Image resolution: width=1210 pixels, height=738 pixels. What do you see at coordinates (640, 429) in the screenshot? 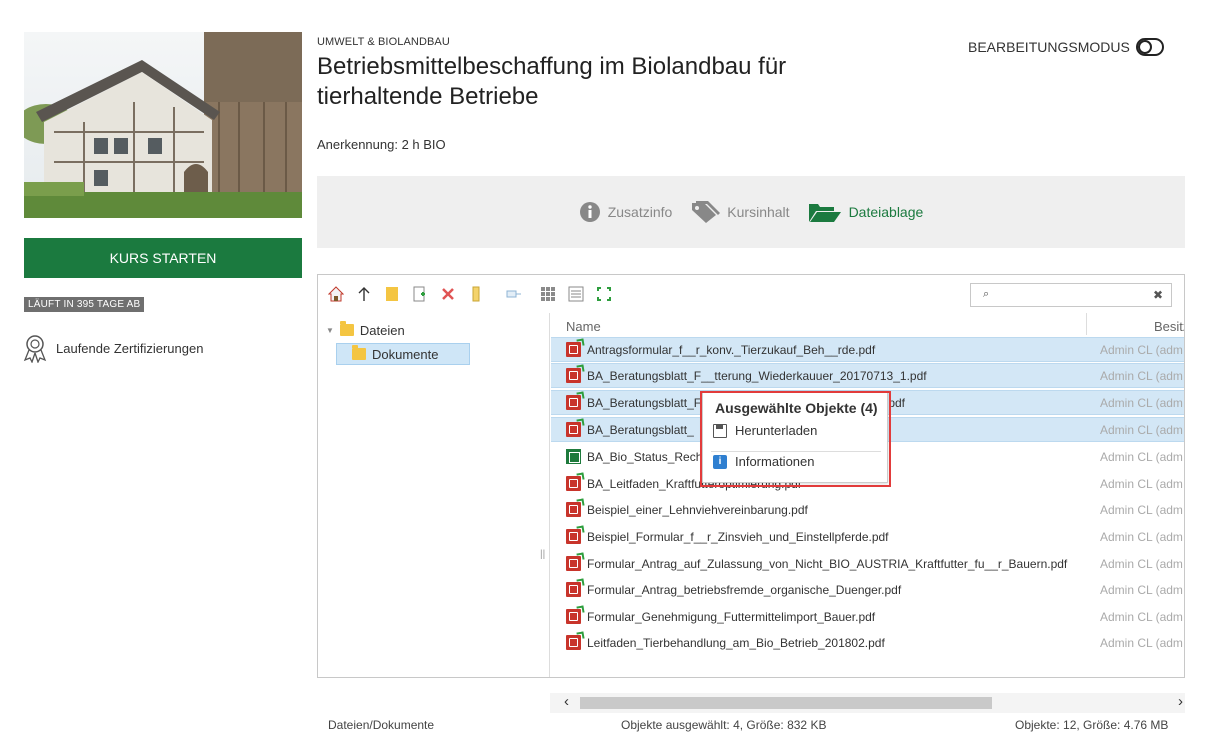
I see `file-name: BA_Beratungsblatt_` at bounding box center [640, 429].